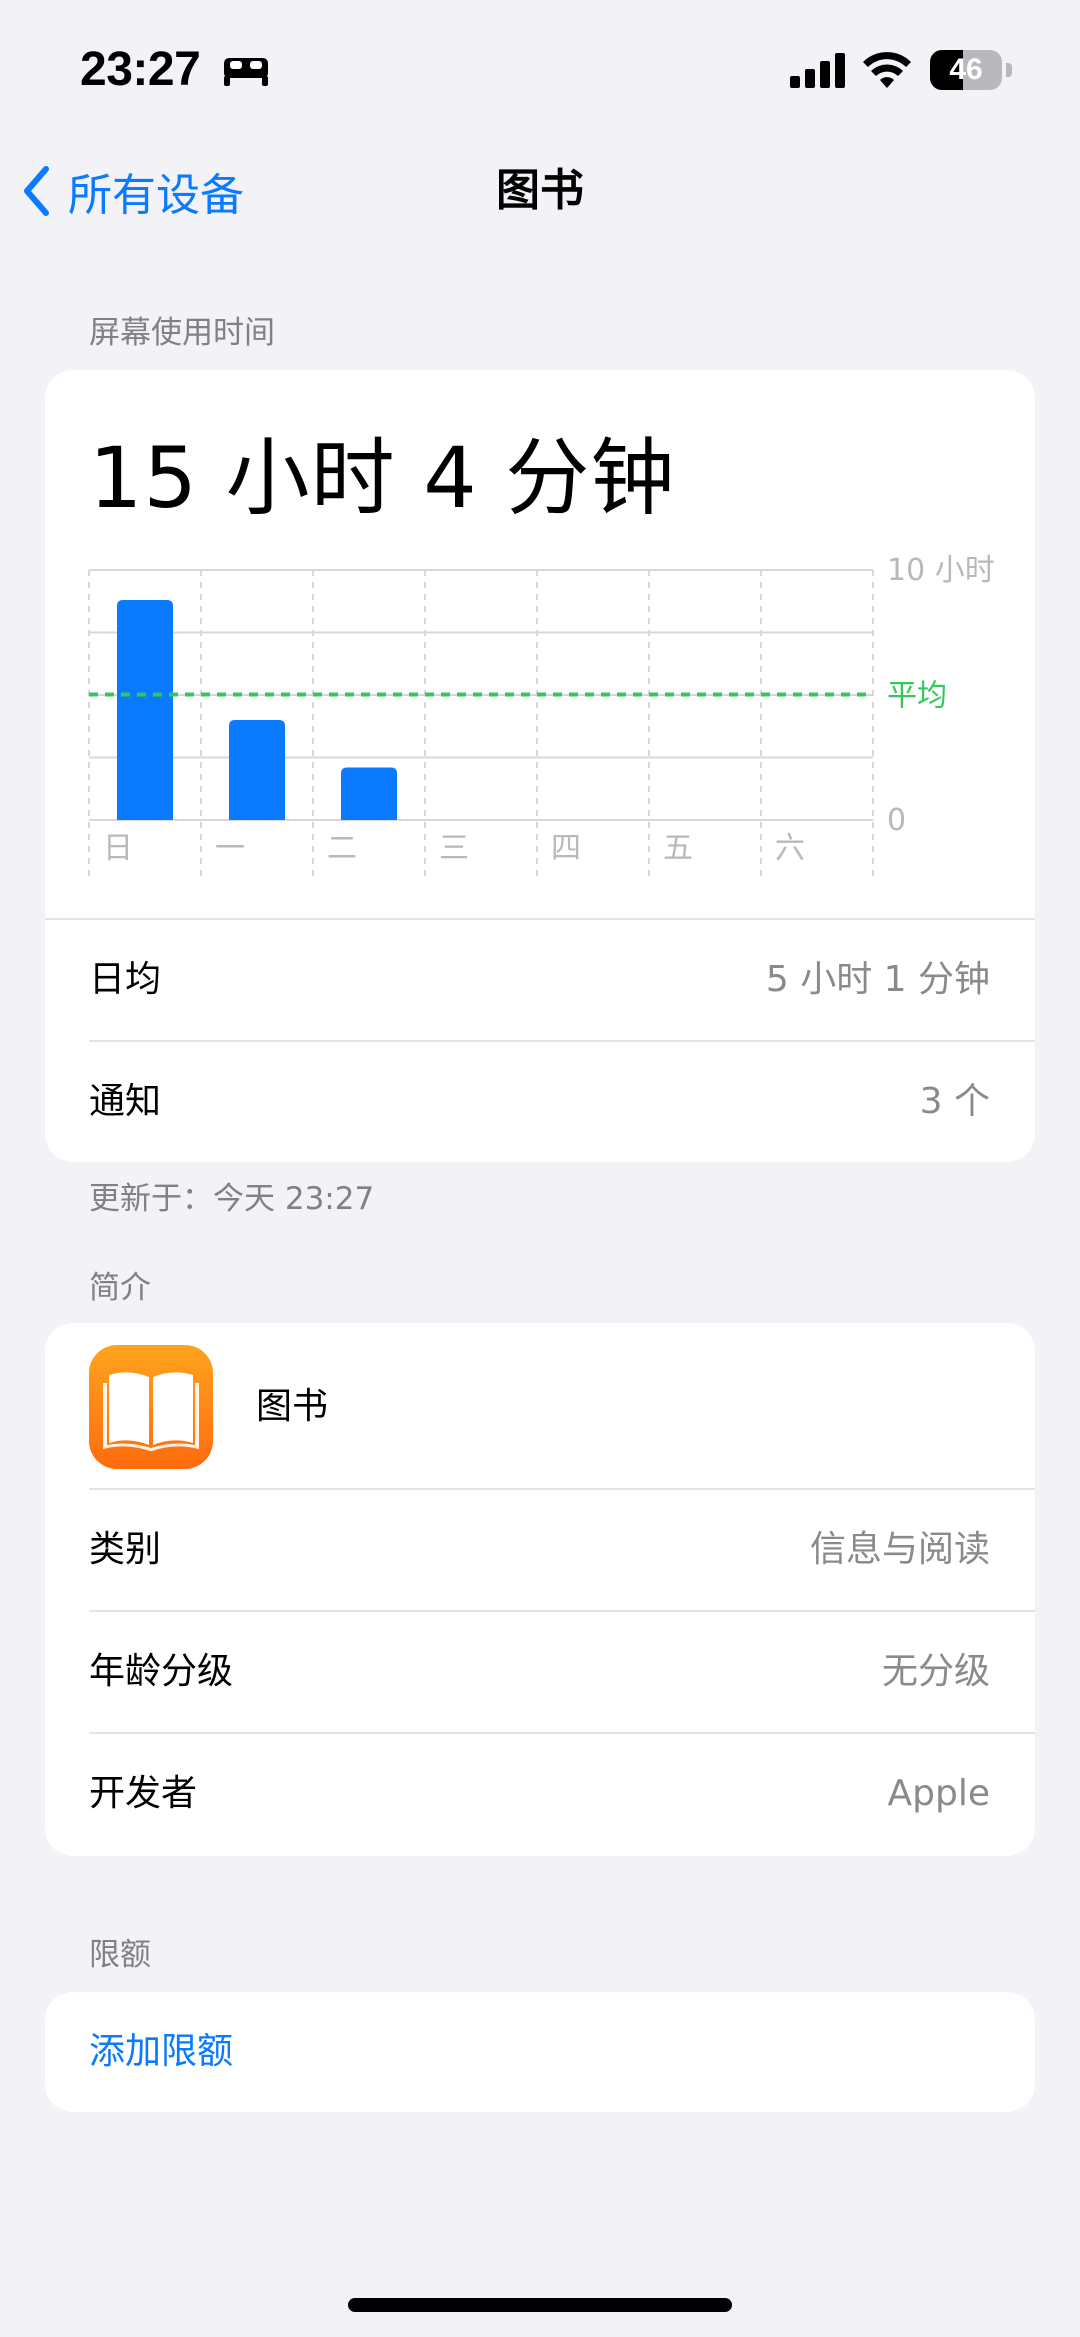 This screenshot has height=2337, width=1080. What do you see at coordinates (292, 1406) in the screenshot?
I see `app-name: 图书` at bounding box center [292, 1406].